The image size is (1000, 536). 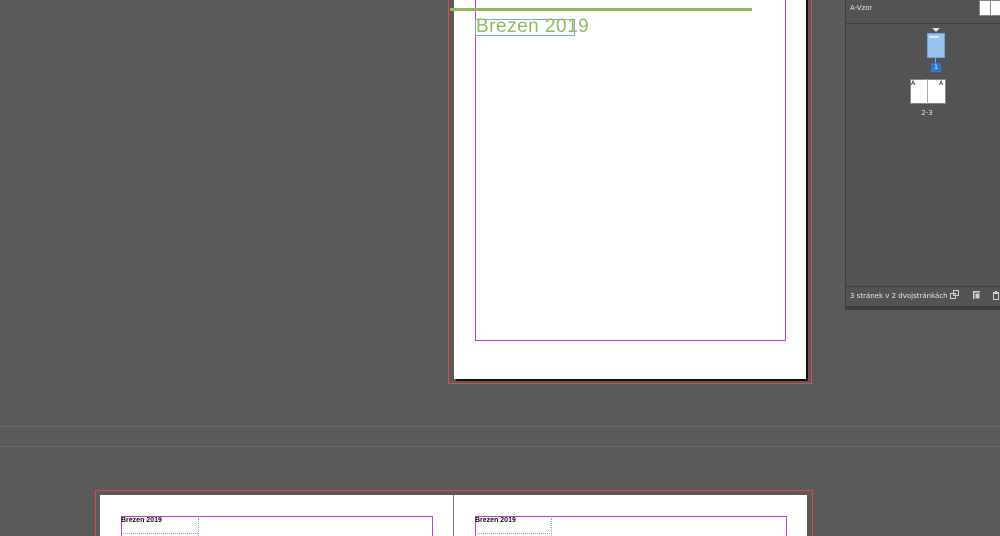 What do you see at coordinates (955, 295) in the screenshot?
I see `page-size-icon` at bounding box center [955, 295].